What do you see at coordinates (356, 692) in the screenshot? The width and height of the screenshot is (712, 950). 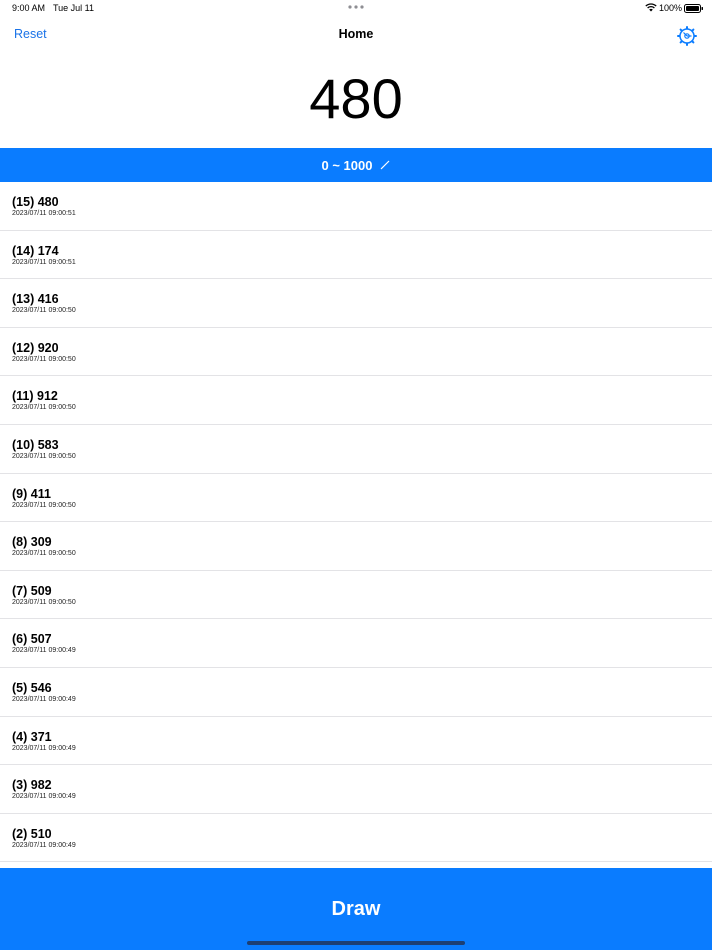 I see `list-item: (5) 546 2023/07/11 09:00:49` at bounding box center [356, 692].